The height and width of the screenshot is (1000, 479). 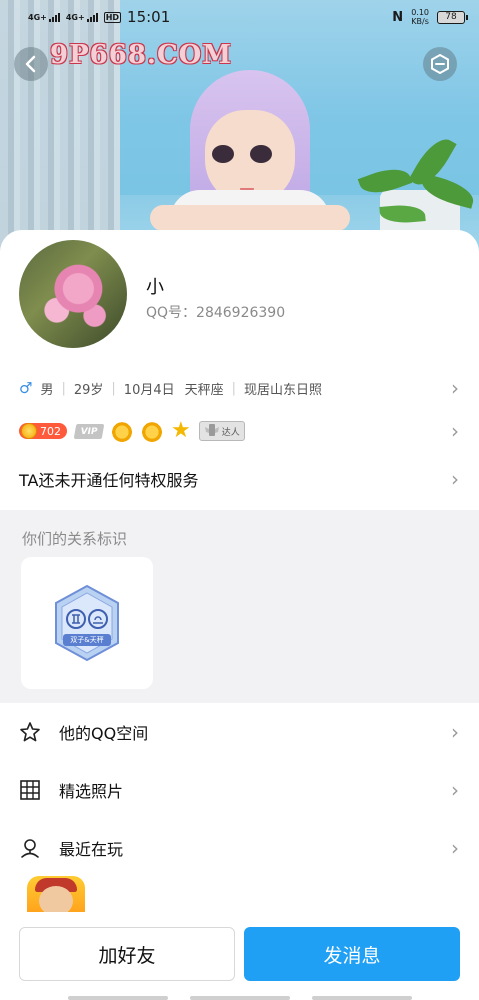 What do you see at coordinates (181, 430) in the screenshot?
I see `star-icon: ★` at bounding box center [181, 430].